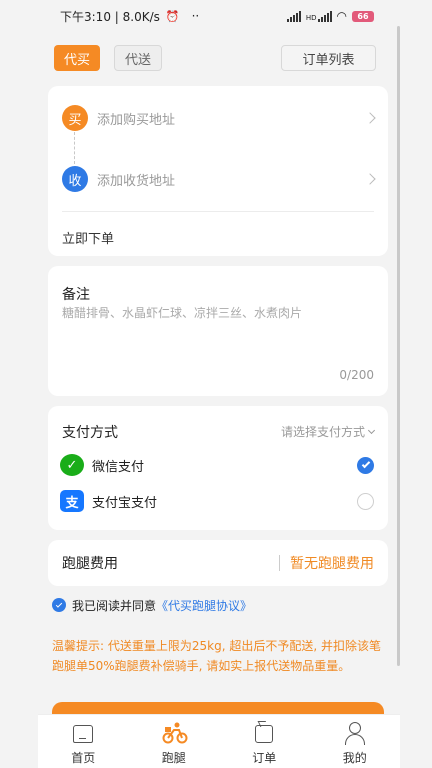 The image size is (432, 768). I want to click on payment-title: 支付方式, so click(90, 433).